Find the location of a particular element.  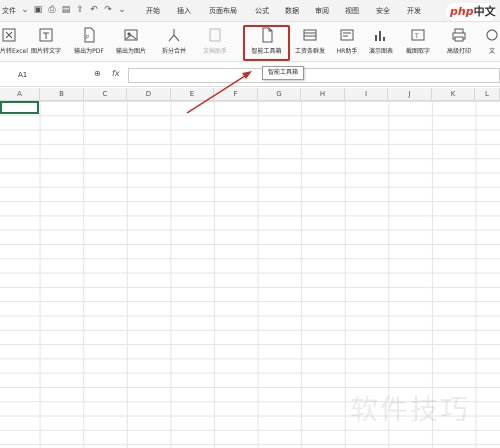

print-icon: ⎙ is located at coordinates (52, 10).